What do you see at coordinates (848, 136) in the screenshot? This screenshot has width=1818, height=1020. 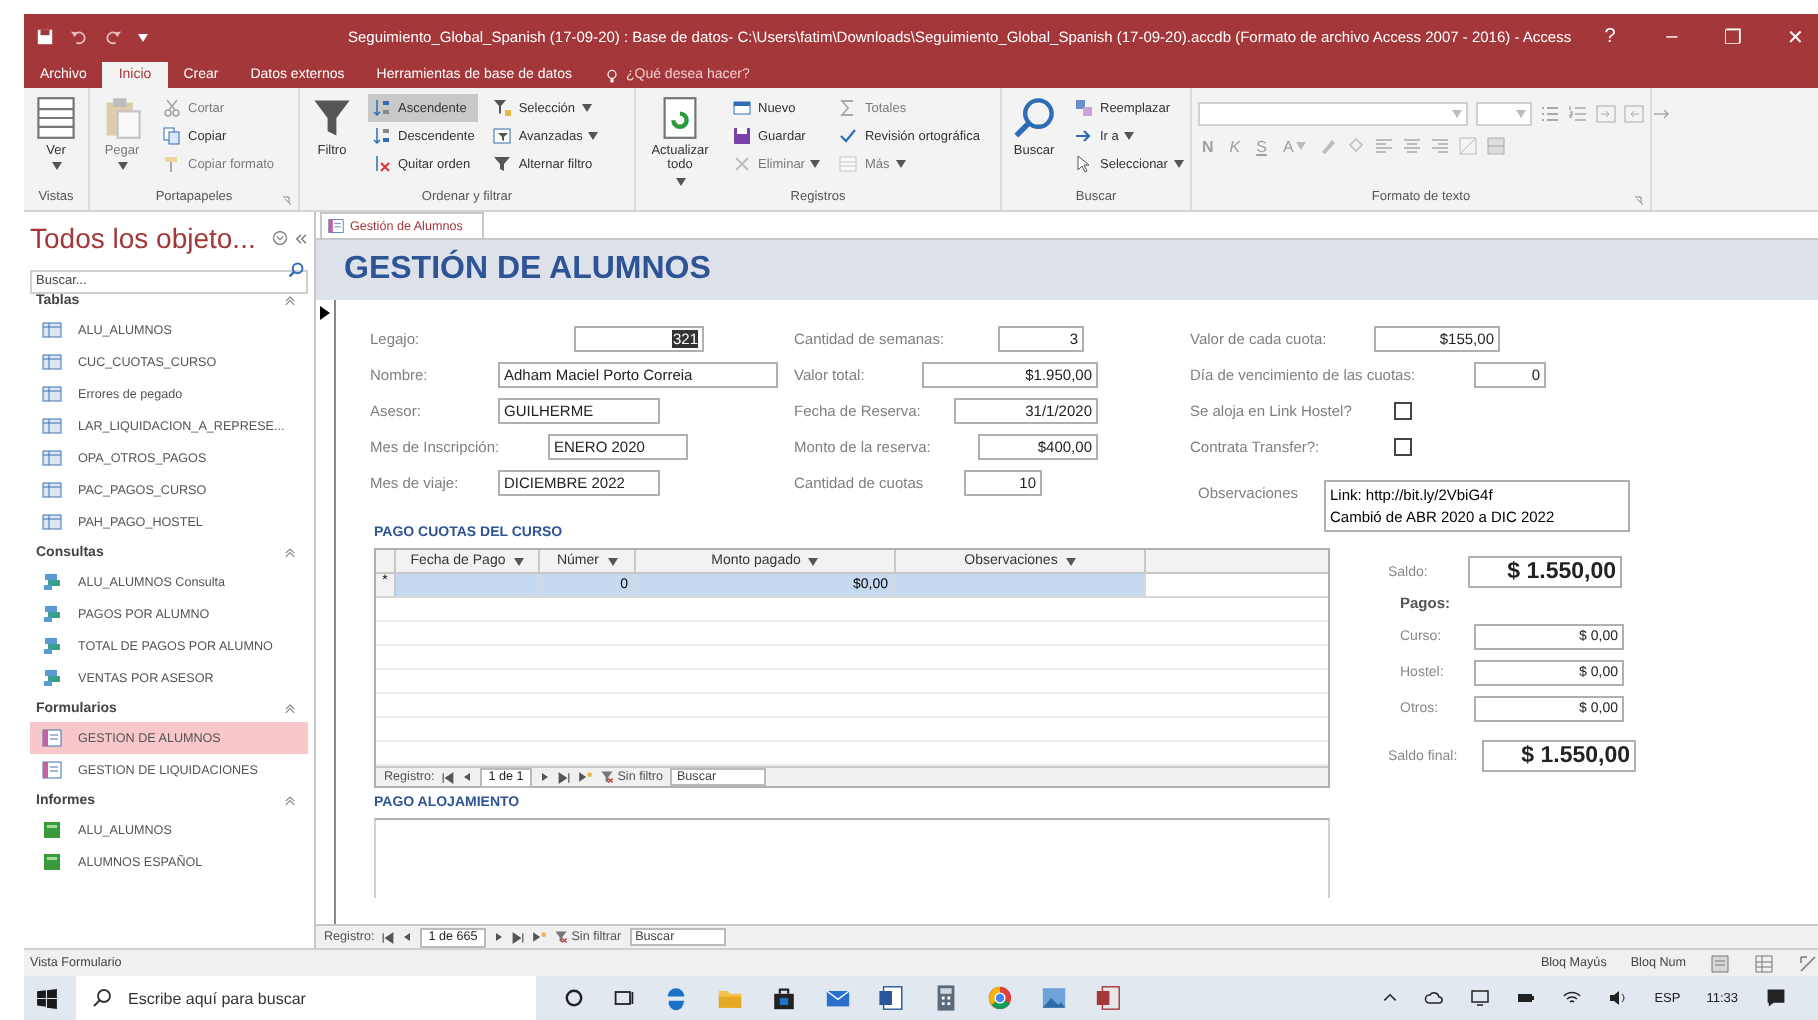 I see `checkmark-icon` at bounding box center [848, 136].